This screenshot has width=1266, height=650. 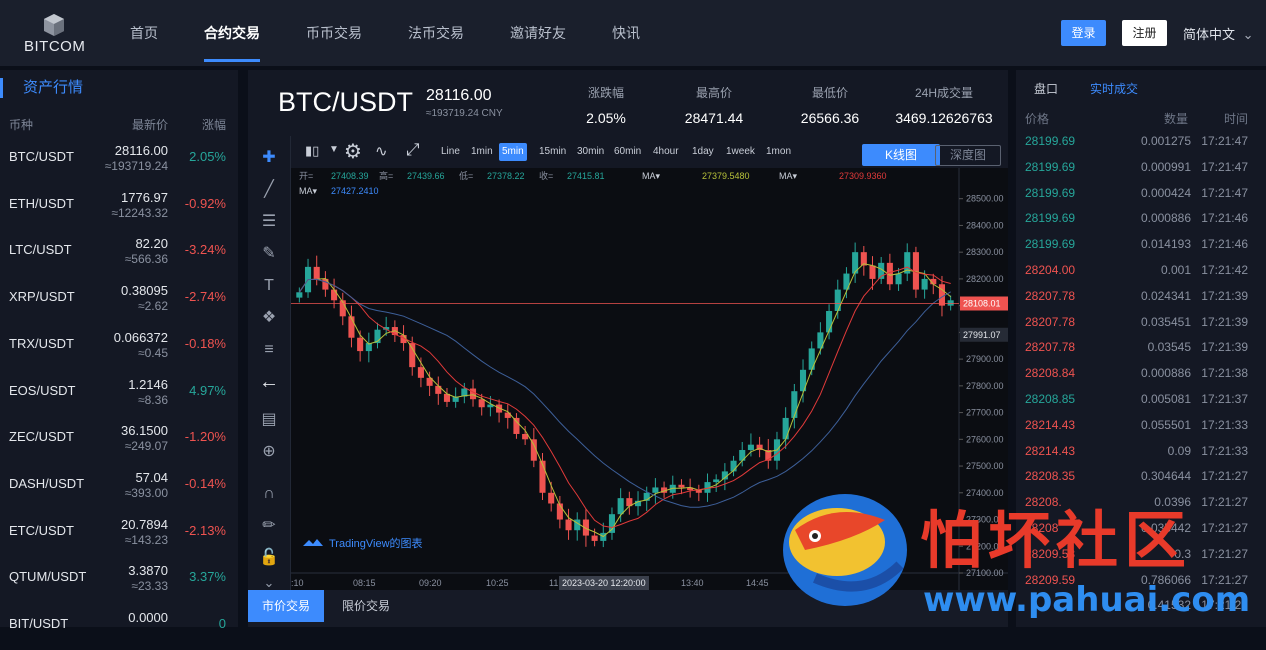 I want to click on market-row: QTUM/USDT 3.3870 ≈23.33 3.37%, so click(x=119, y=580).